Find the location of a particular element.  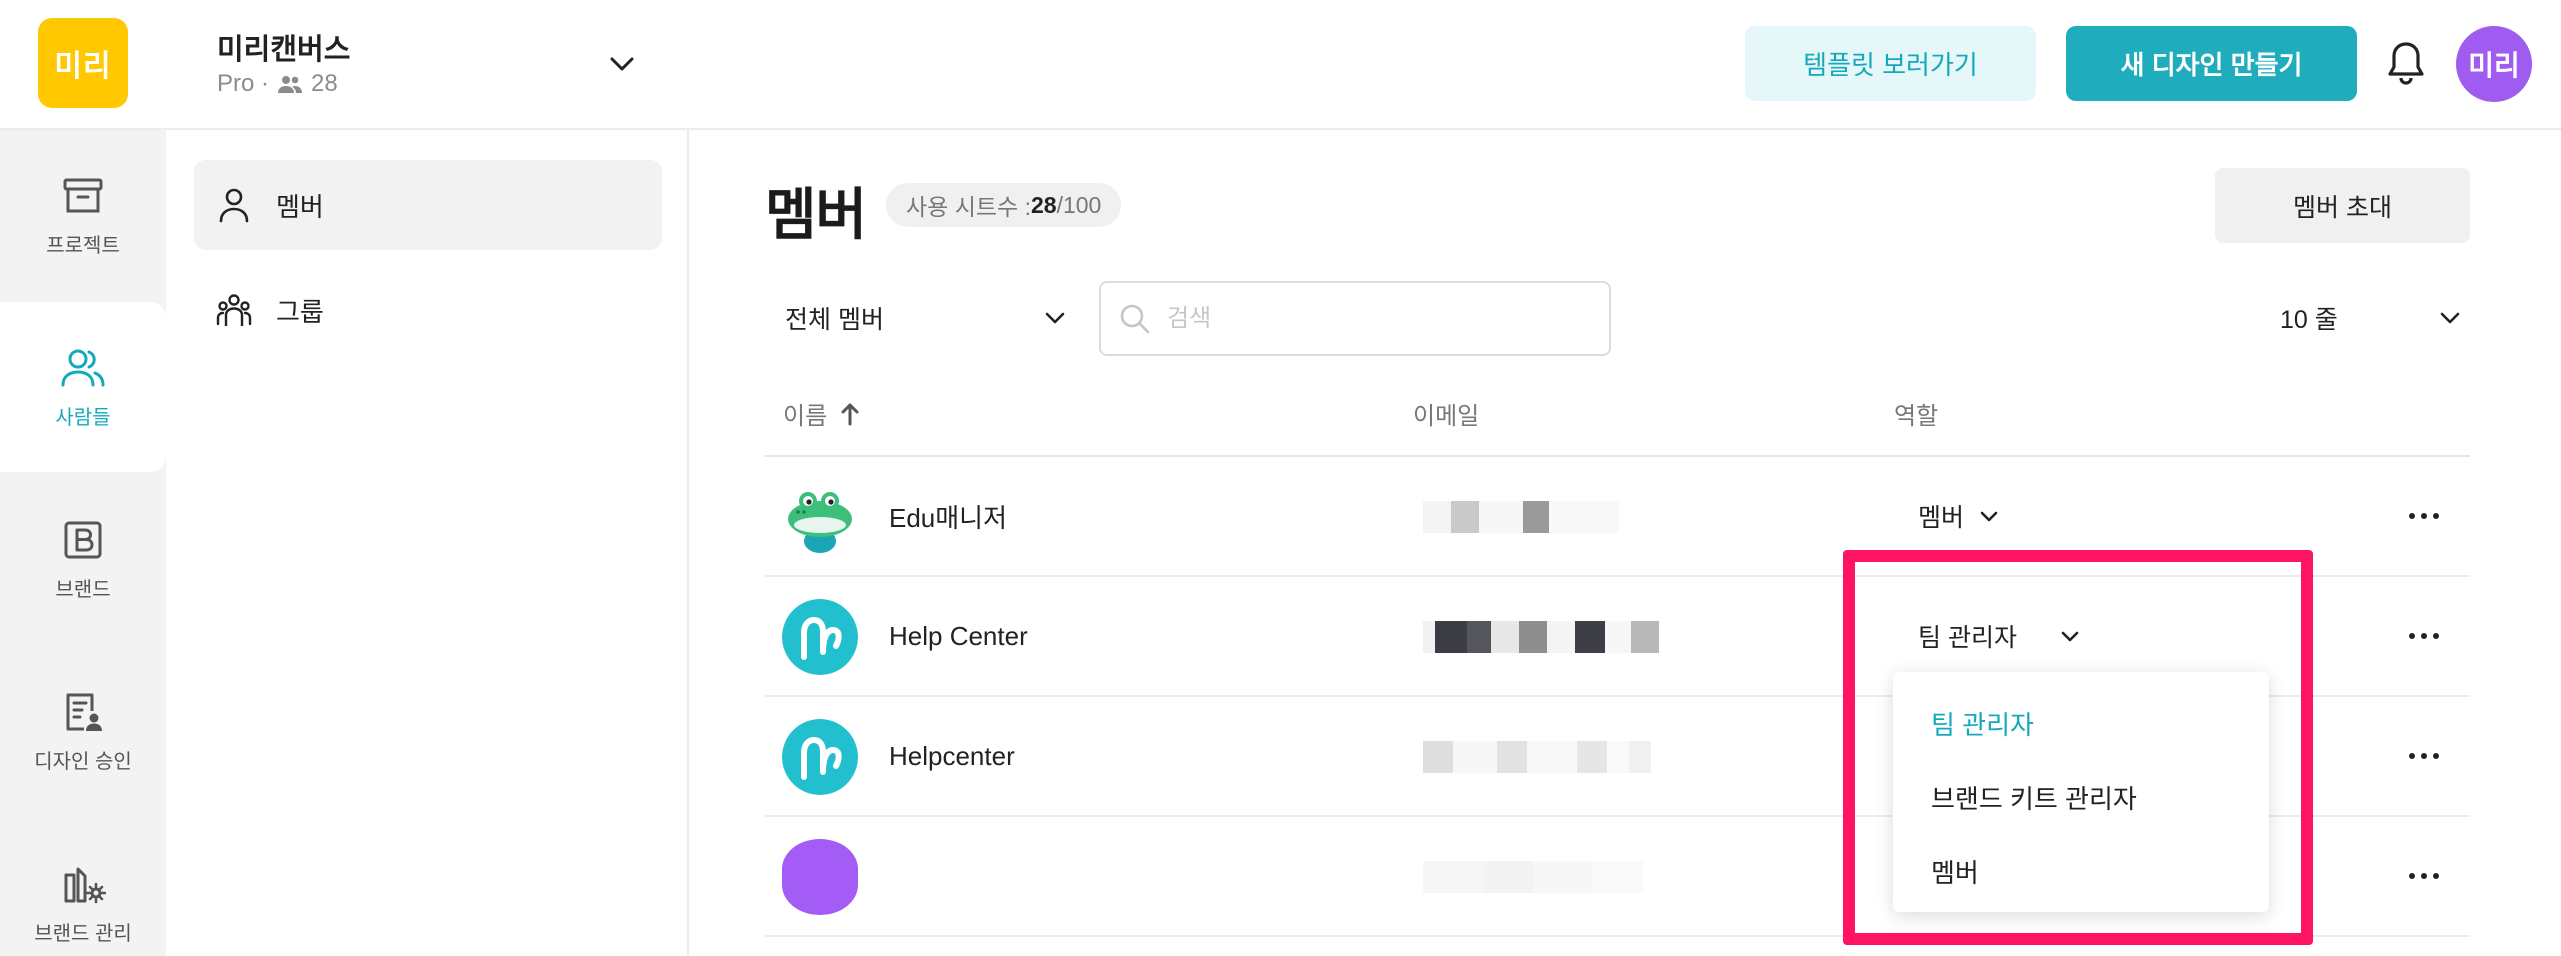

rail-item-brand-management: 브랜드 관리 is located at coordinates (83, 887).